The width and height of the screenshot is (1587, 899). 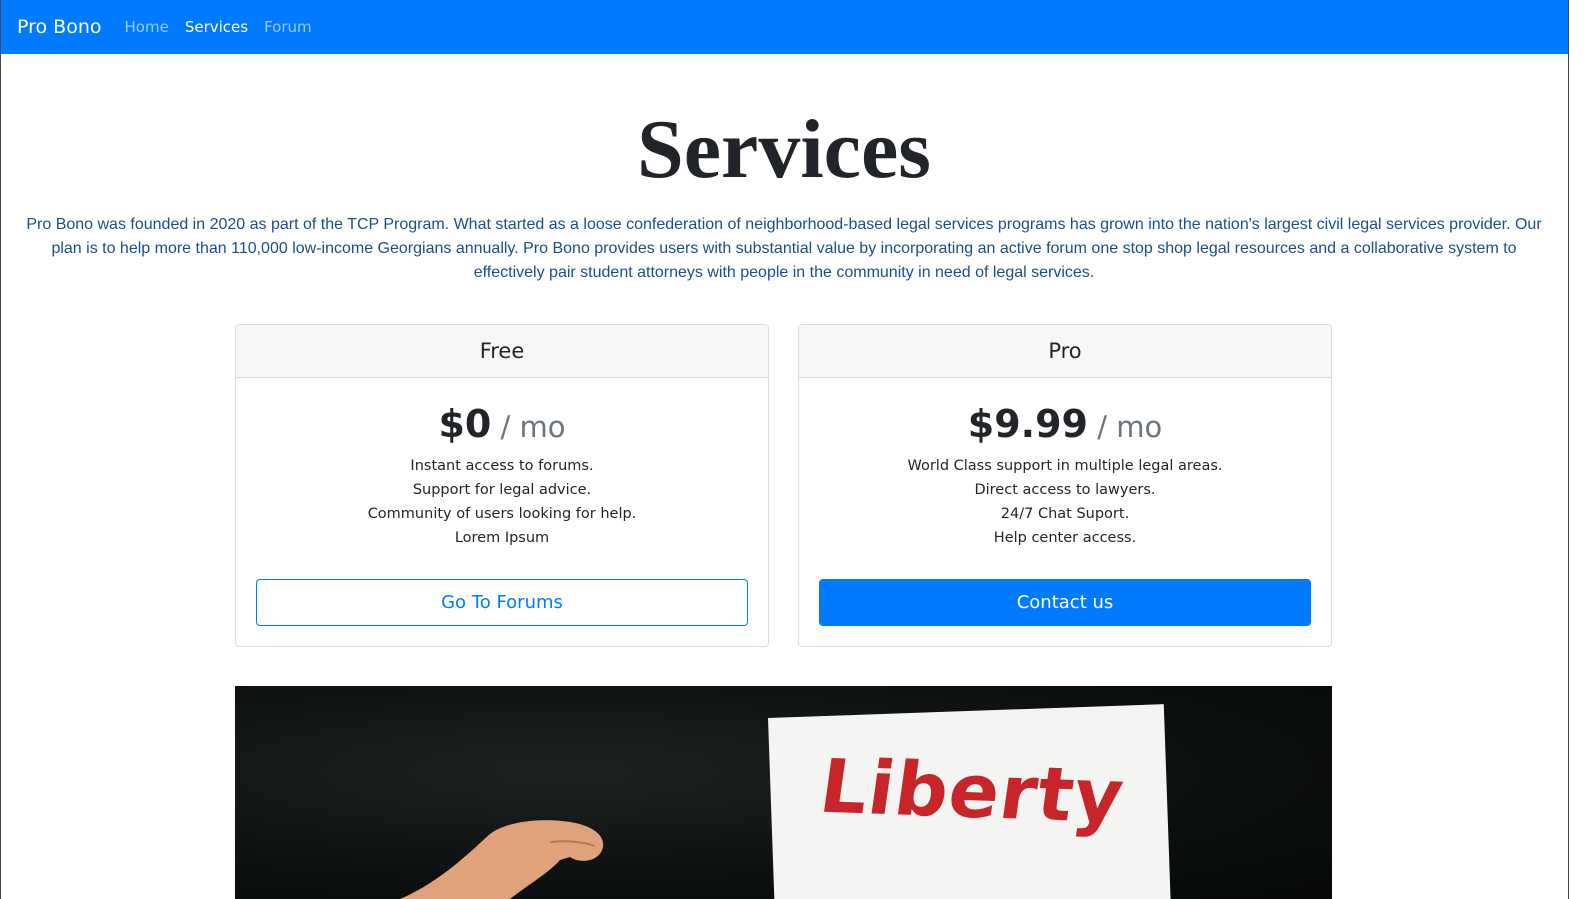 I want to click on protest-sign: Liberty, so click(x=969, y=801).